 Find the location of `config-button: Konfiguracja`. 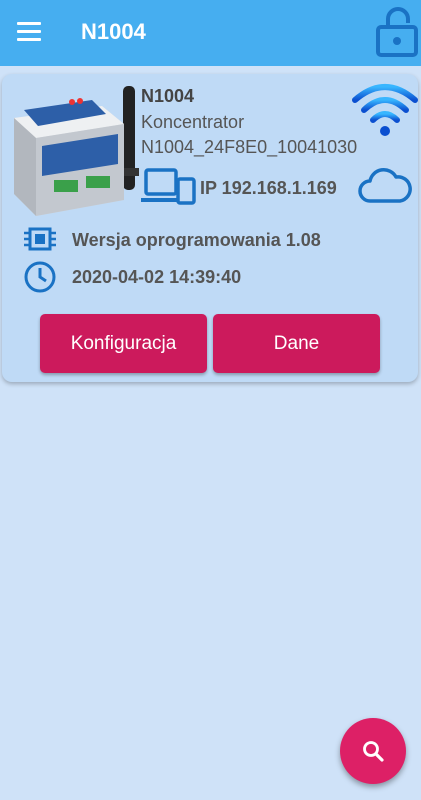

config-button: Konfiguracja is located at coordinates (123, 343).